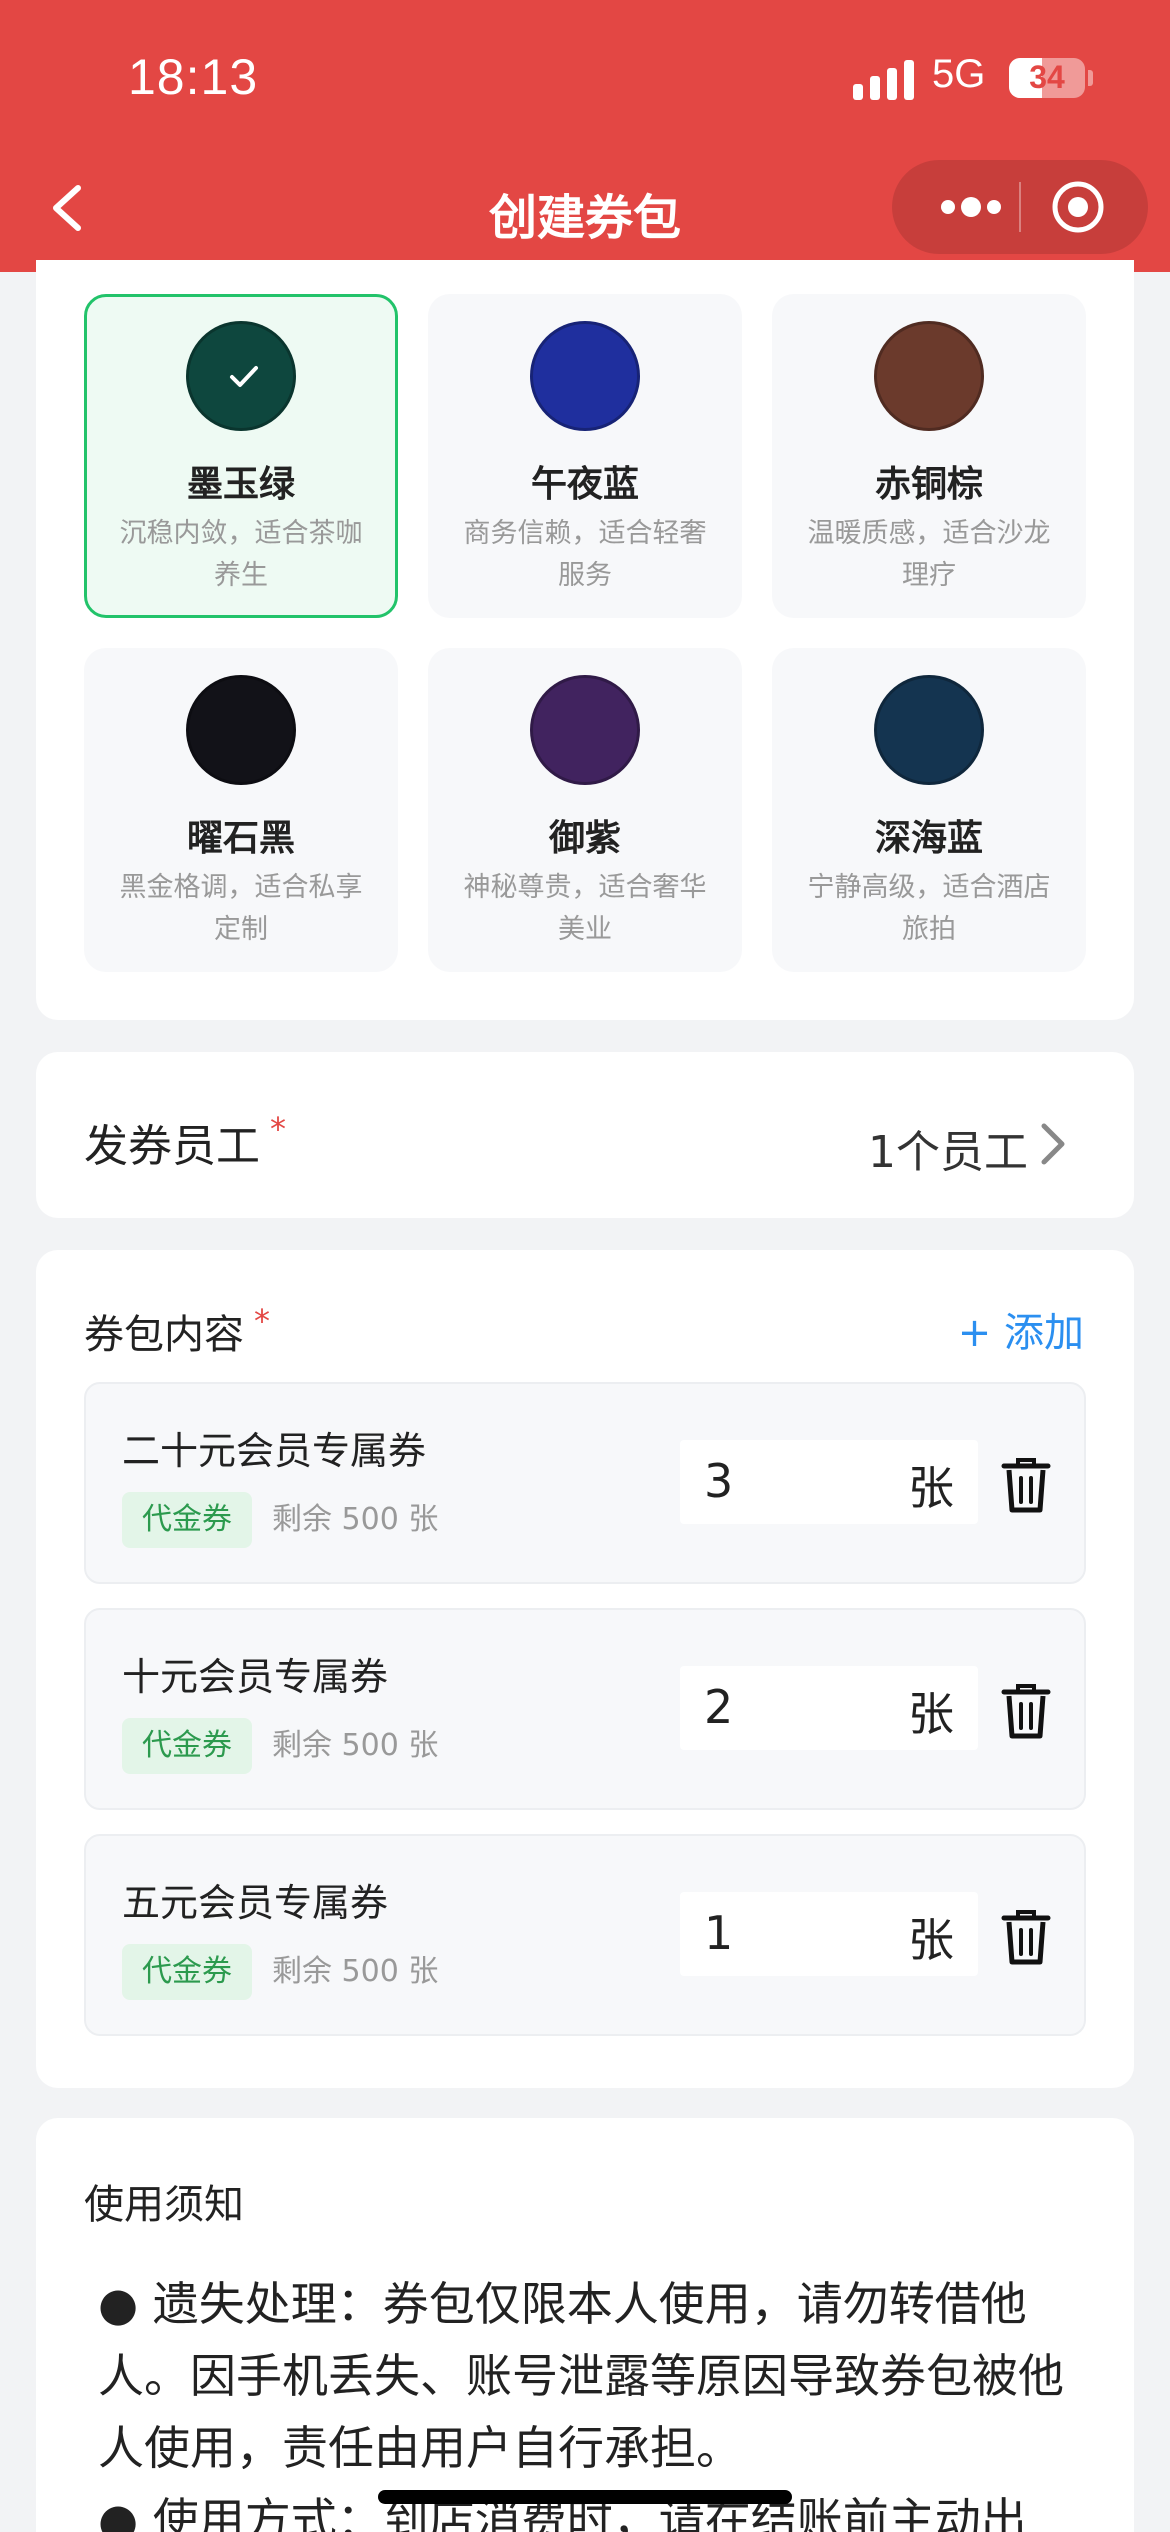 This screenshot has height=2532, width=1170. I want to click on theme-desc: 黑金格调，适合私享定制, so click(241, 908).